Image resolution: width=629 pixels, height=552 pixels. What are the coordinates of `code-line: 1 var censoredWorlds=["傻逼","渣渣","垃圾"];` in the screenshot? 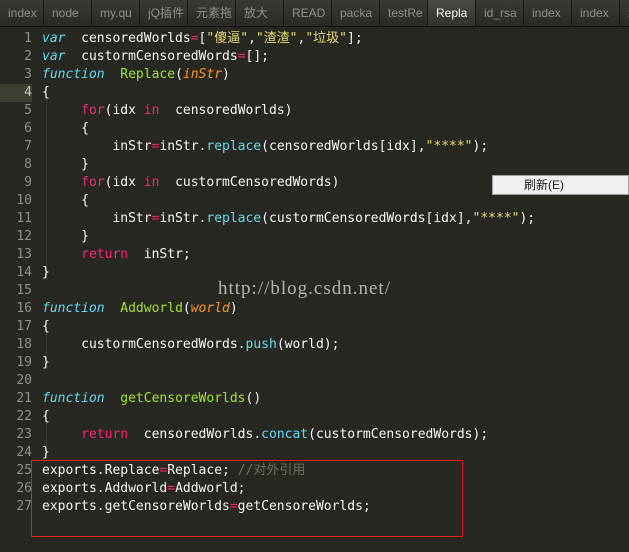 It's located at (314, 39).